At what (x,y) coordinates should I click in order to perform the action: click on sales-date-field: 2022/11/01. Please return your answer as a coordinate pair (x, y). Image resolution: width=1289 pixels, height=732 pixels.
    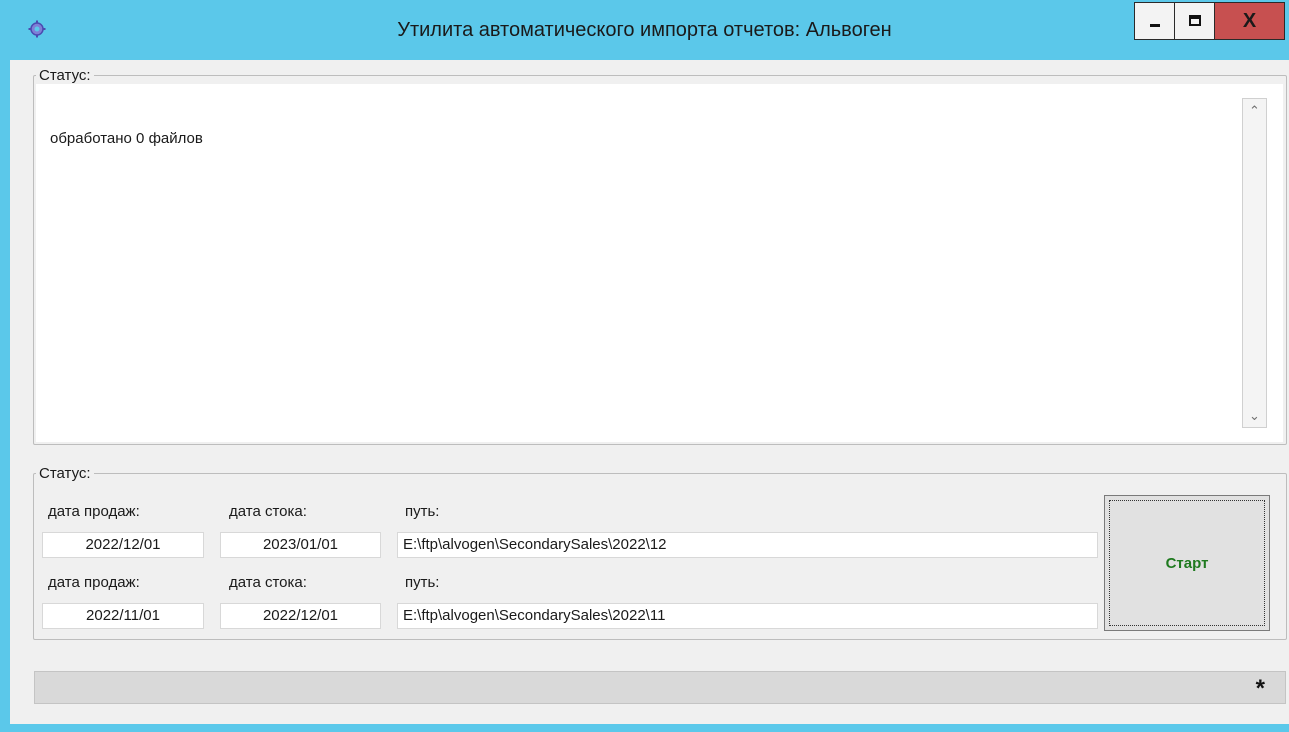
    Looking at the image, I should click on (123, 616).